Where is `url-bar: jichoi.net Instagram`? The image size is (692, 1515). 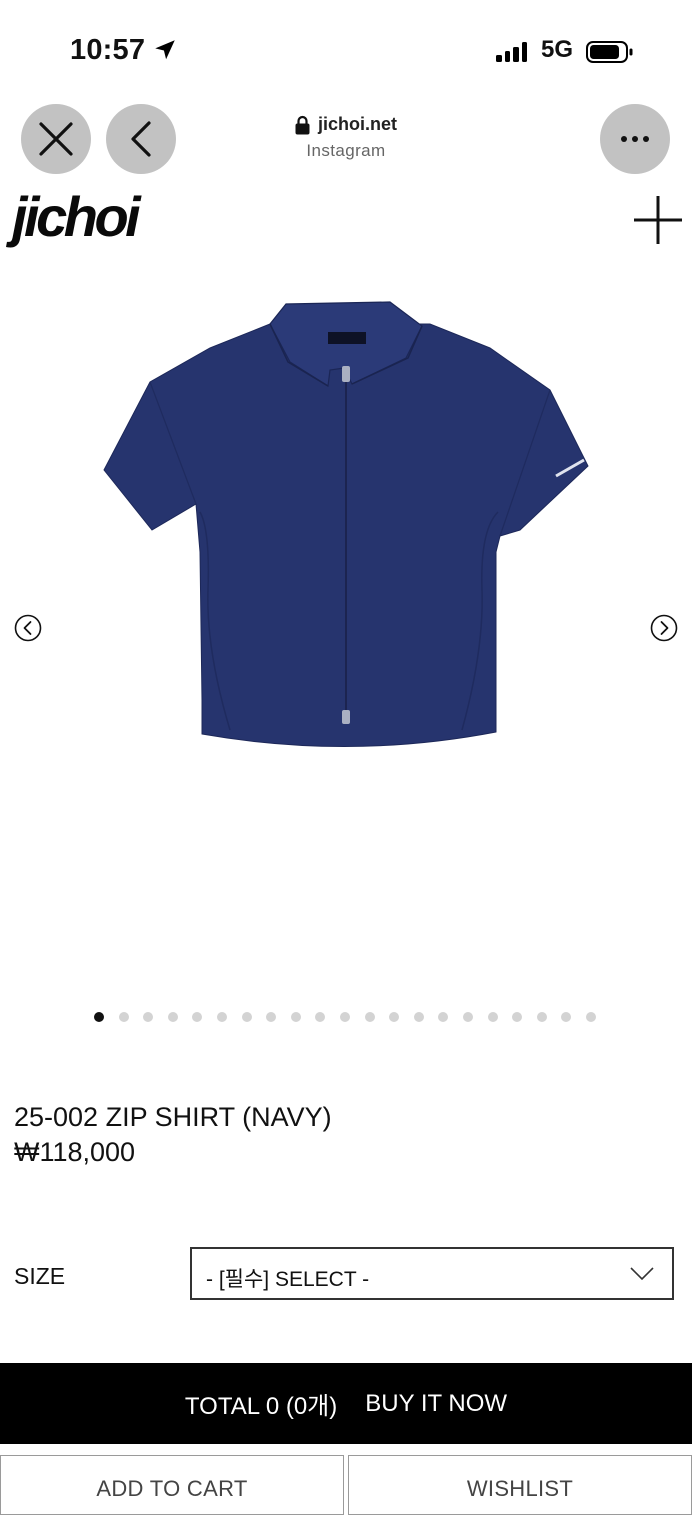 url-bar: jichoi.net Instagram is located at coordinates (346, 137).